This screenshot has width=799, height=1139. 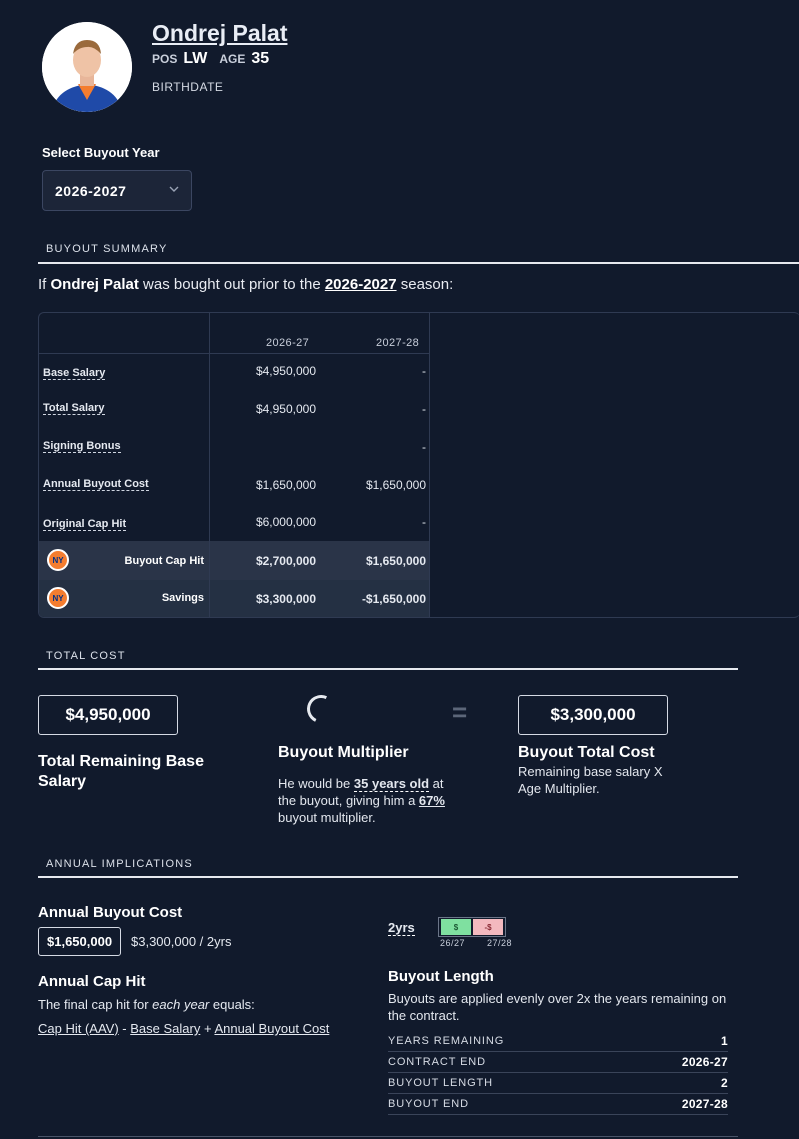 What do you see at coordinates (181, 941) in the screenshot?
I see `annual-buyout-cost-detail: $3,300,000 / 2yrs` at bounding box center [181, 941].